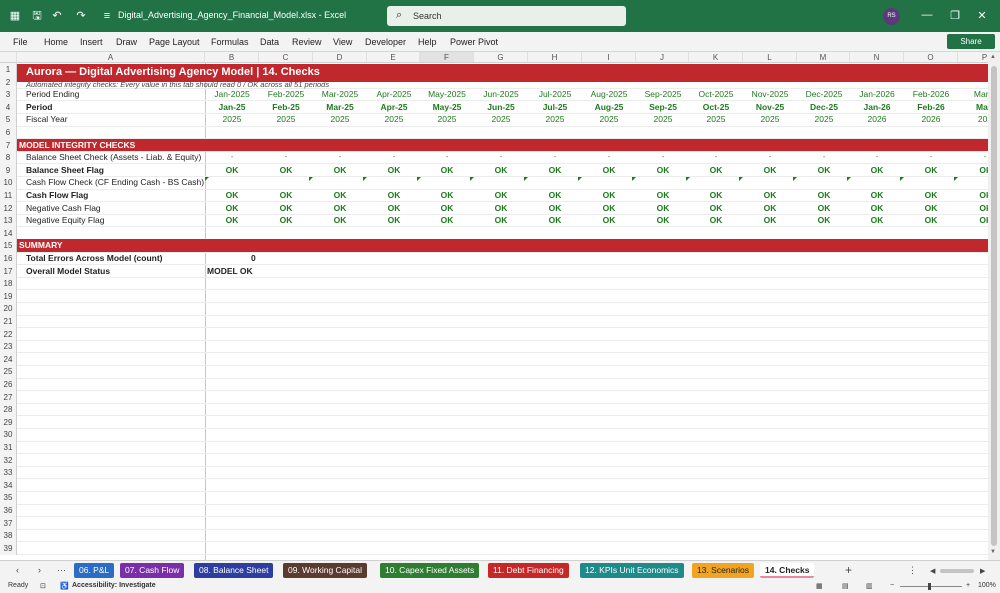  I want to click on column-header-j: J, so click(662, 57).